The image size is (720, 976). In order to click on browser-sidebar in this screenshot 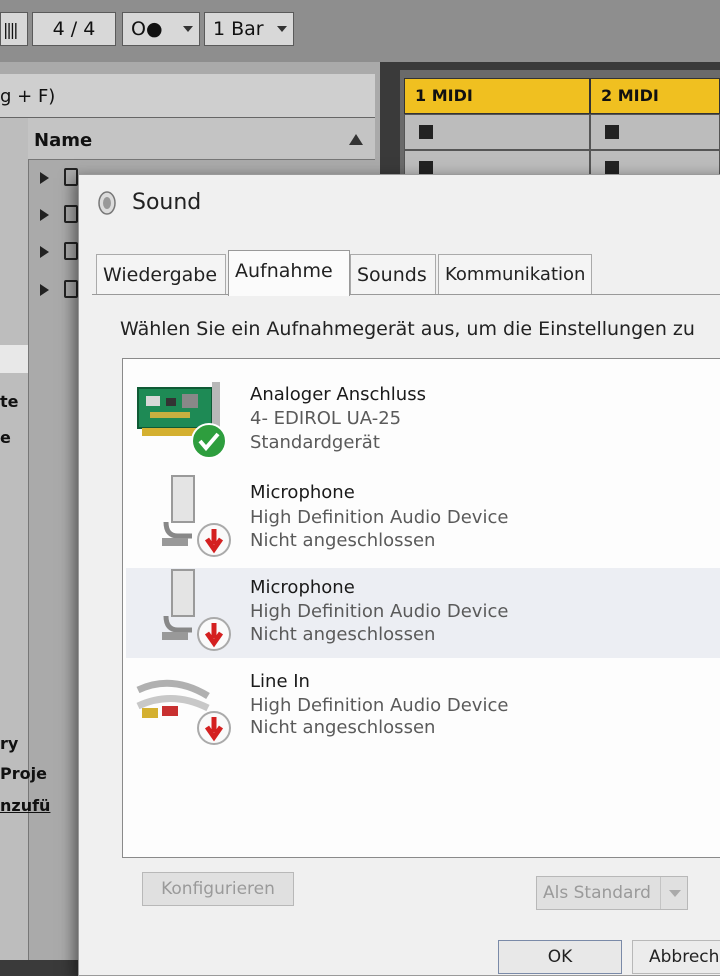, I will do `click(14, 539)`.